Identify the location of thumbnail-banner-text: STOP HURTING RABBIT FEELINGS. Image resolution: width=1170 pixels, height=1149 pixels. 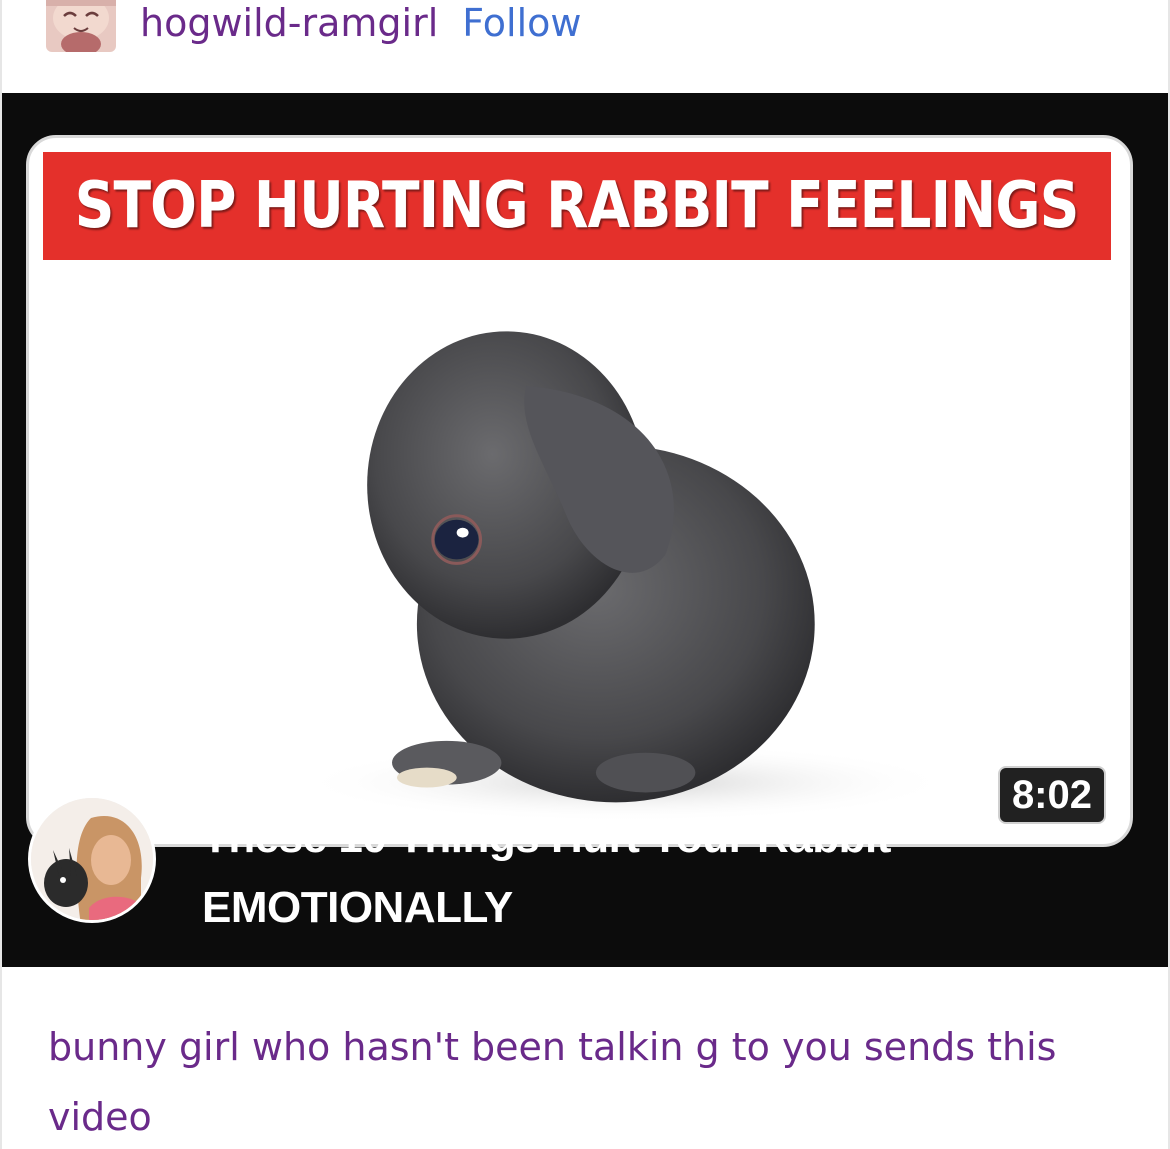
(577, 206).